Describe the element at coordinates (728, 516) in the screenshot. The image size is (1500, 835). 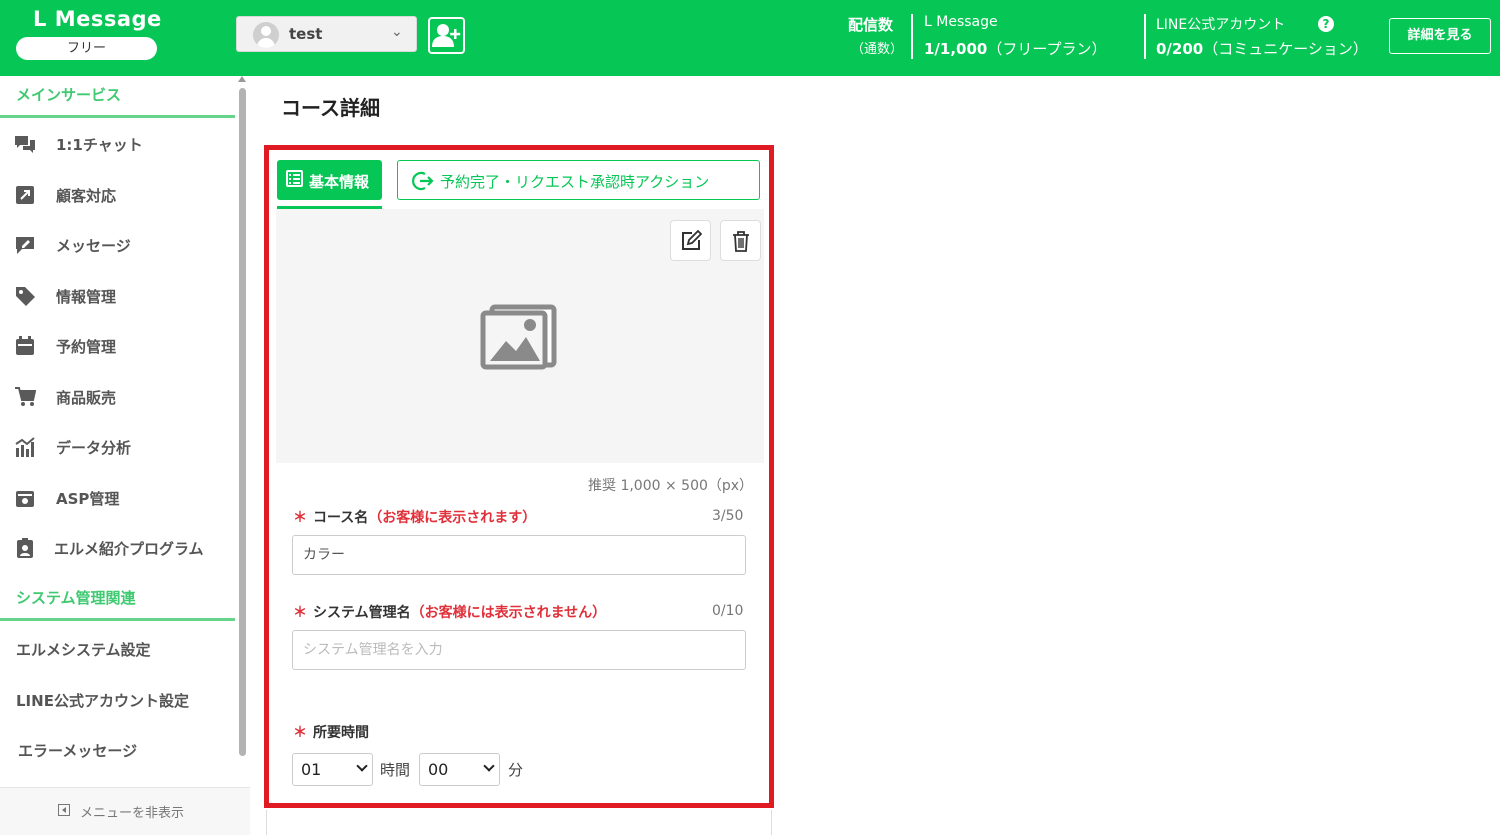
I see `course-name-counter: 3/50` at that location.